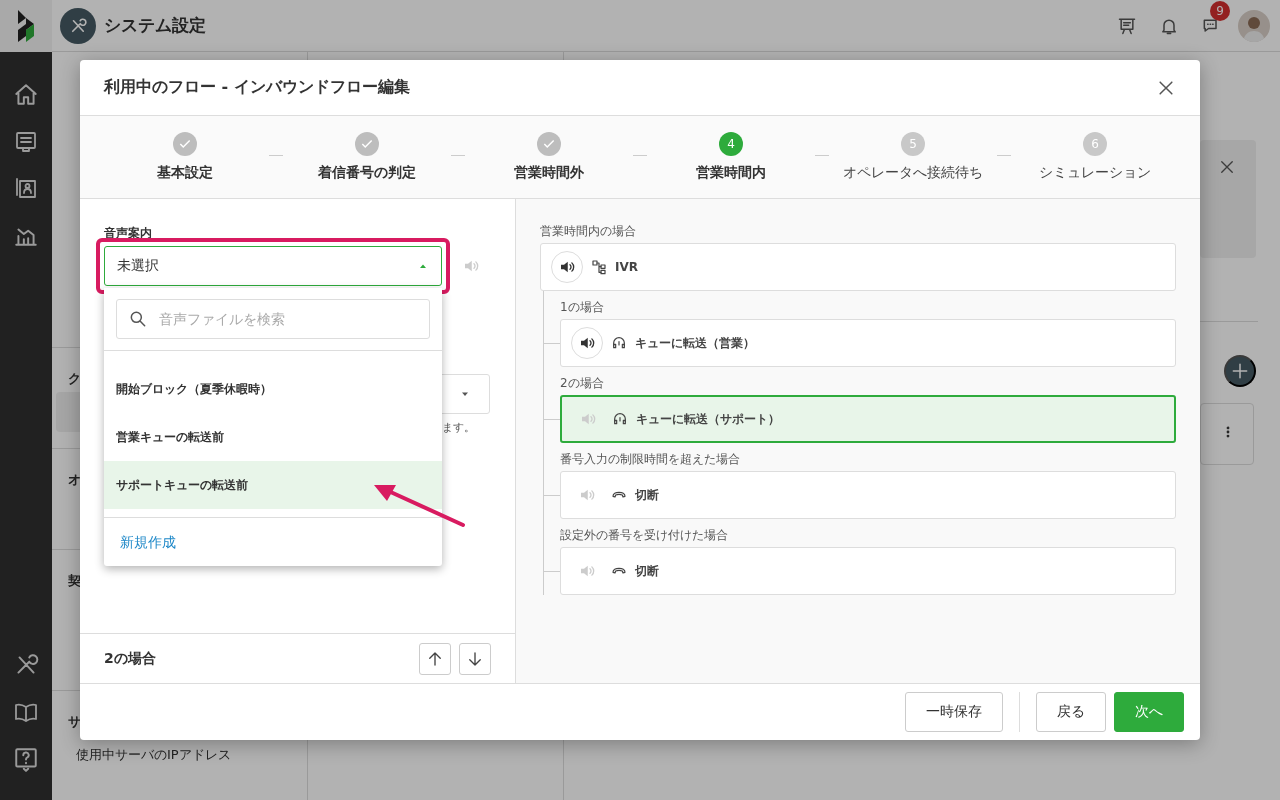  Describe the element at coordinates (868, 343) in the screenshot. I see `flow-node: キューに転送（営業）` at that location.